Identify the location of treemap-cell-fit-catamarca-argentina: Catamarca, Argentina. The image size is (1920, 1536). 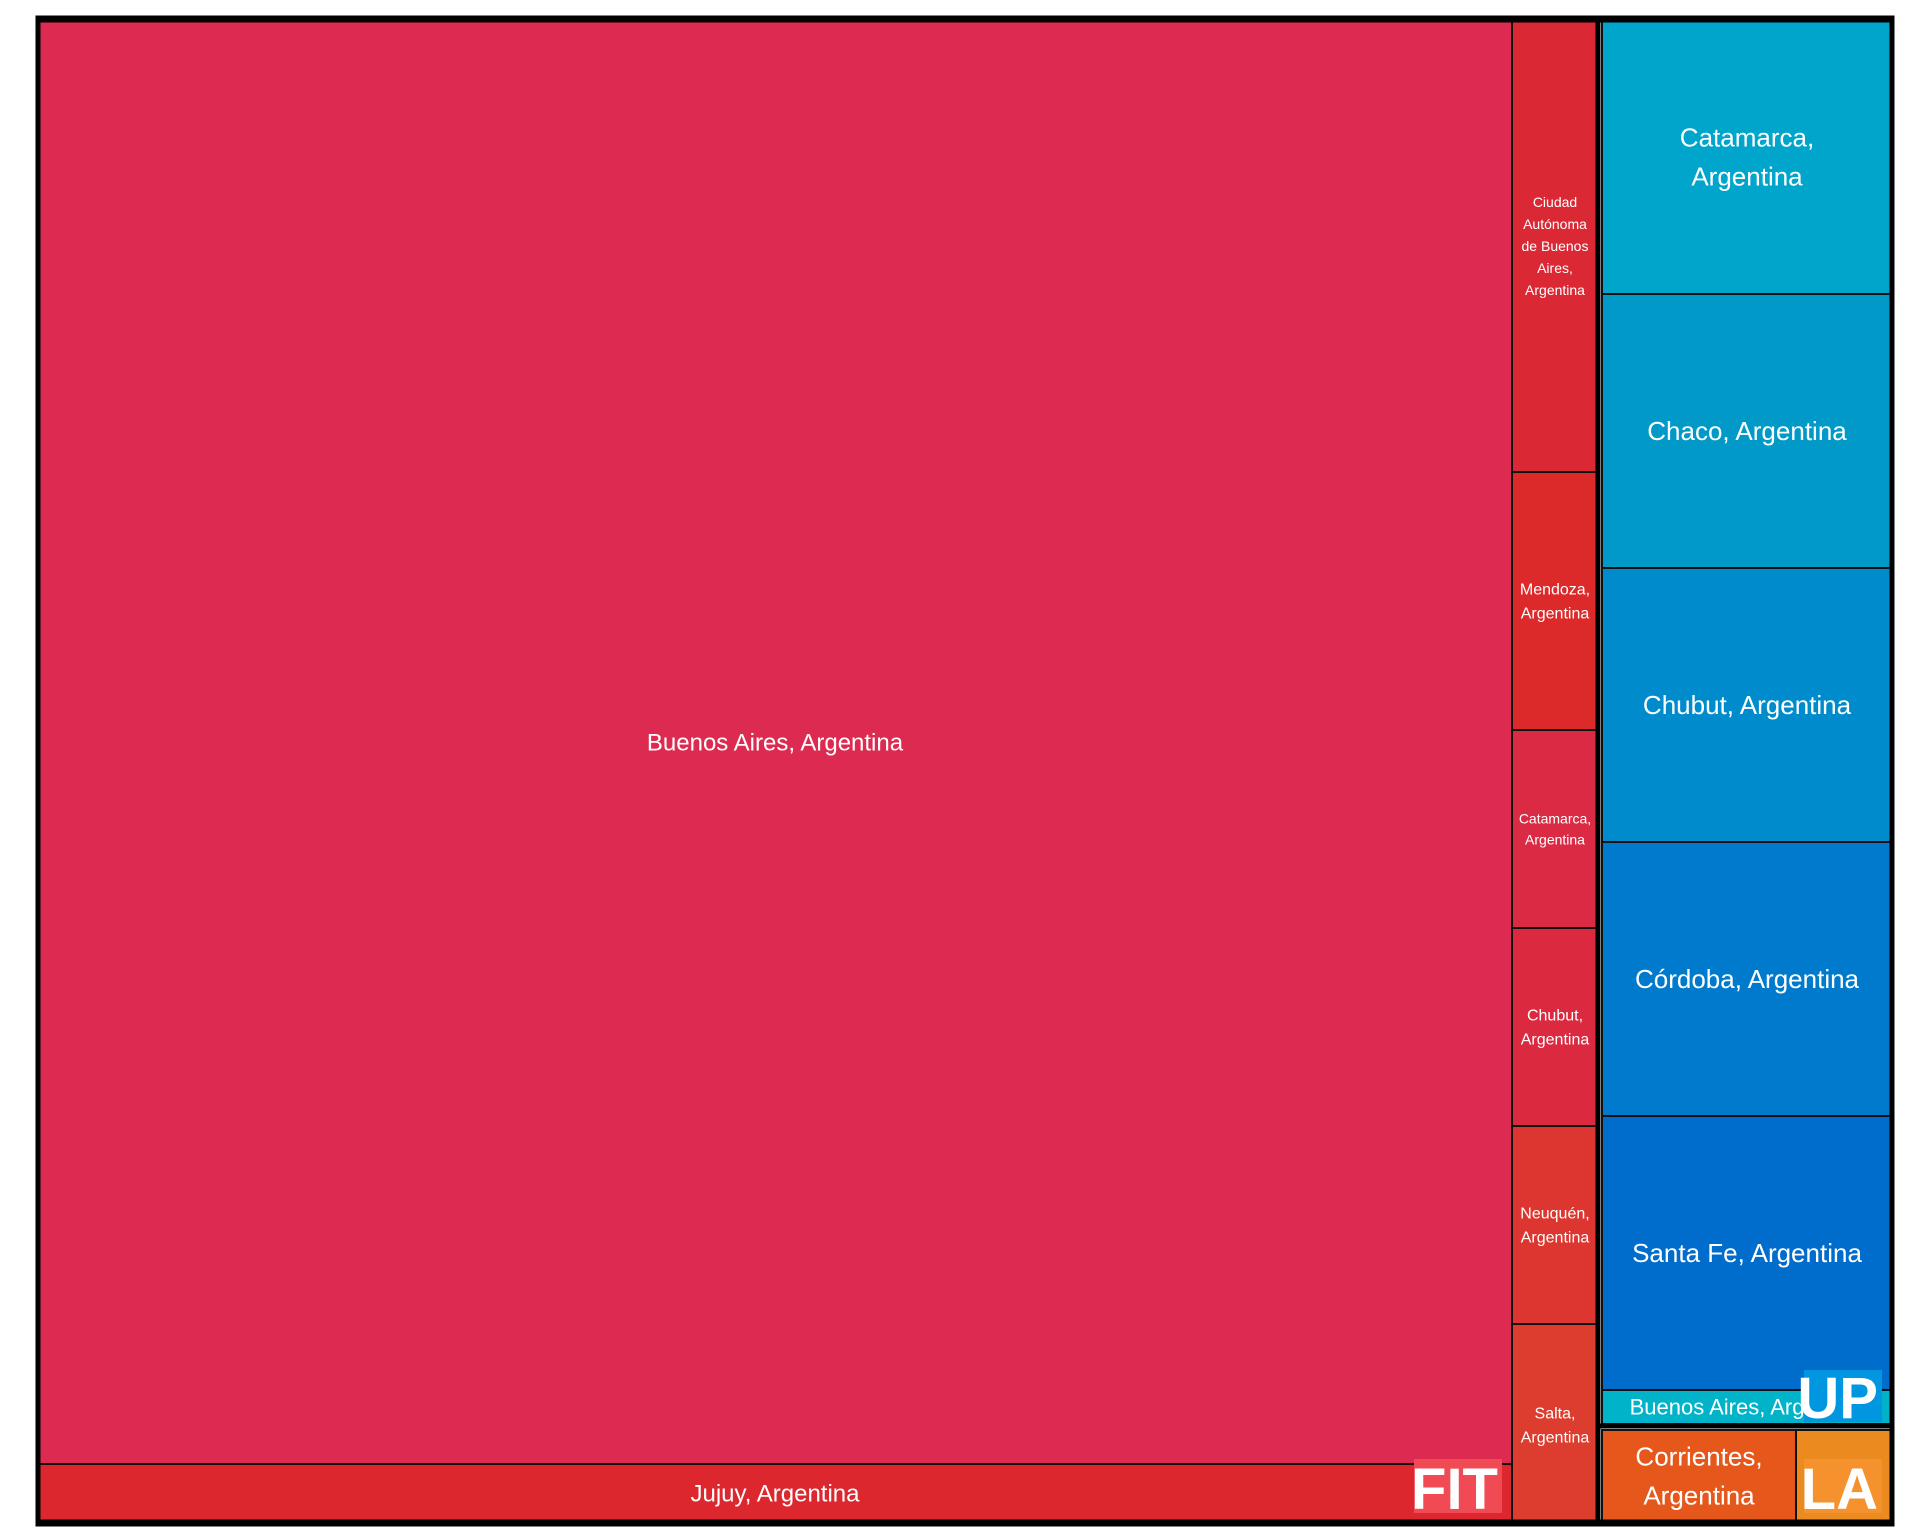
(1555, 829).